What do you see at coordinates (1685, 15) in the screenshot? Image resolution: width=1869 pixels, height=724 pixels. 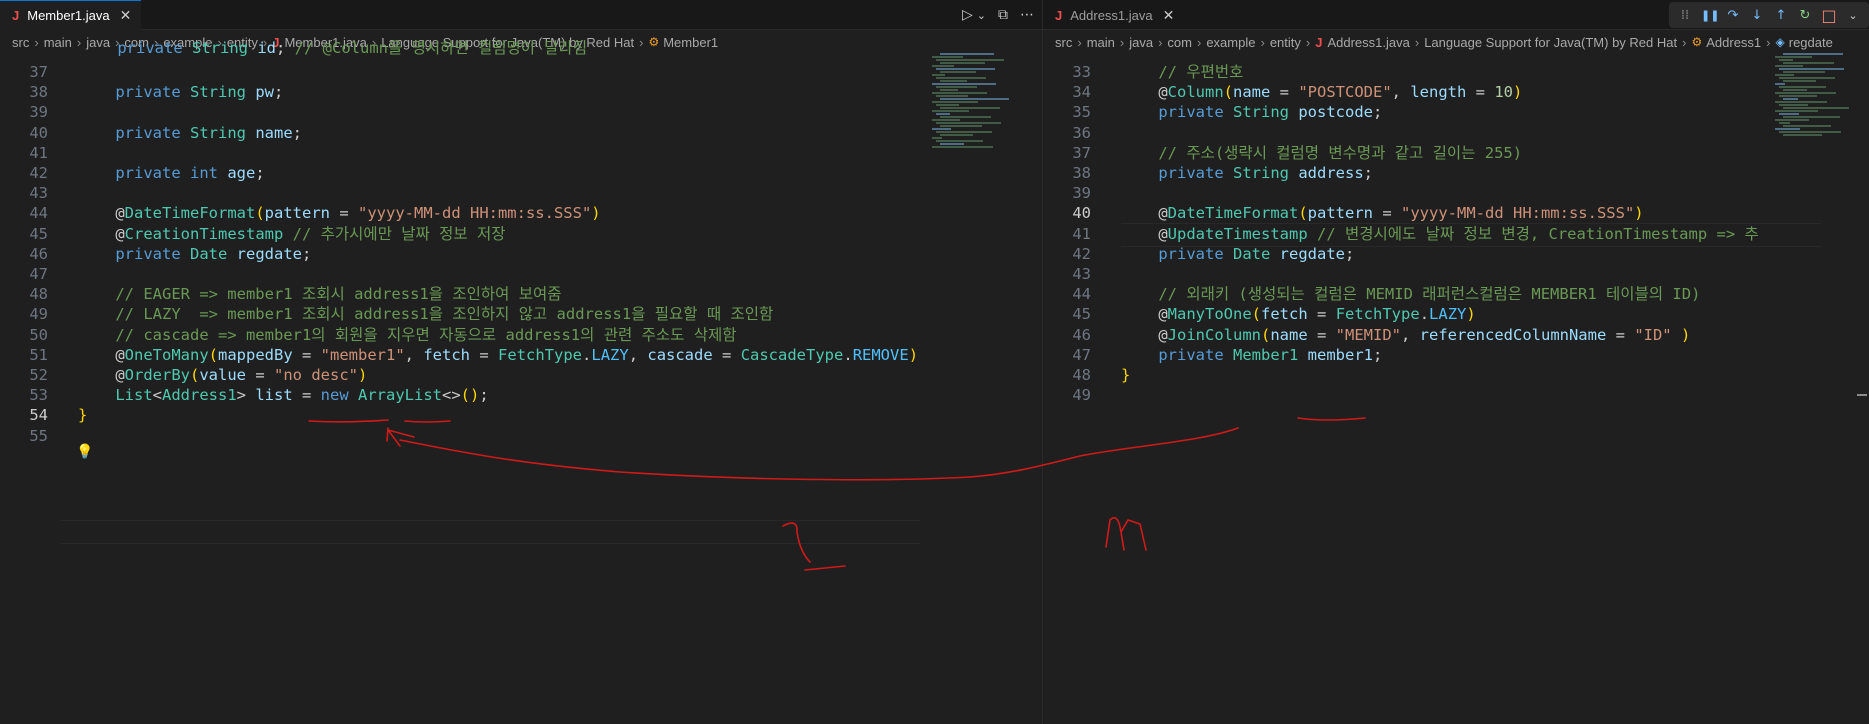 I see `drag-handle-icon: ⁞⁞` at bounding box center [1685, 15].